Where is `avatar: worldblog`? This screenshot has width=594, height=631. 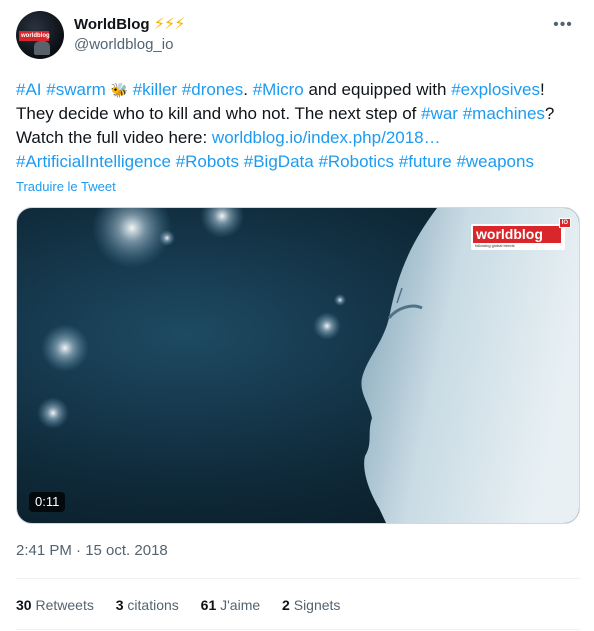 avatar: worldblog is located at coordinates (40, 35).